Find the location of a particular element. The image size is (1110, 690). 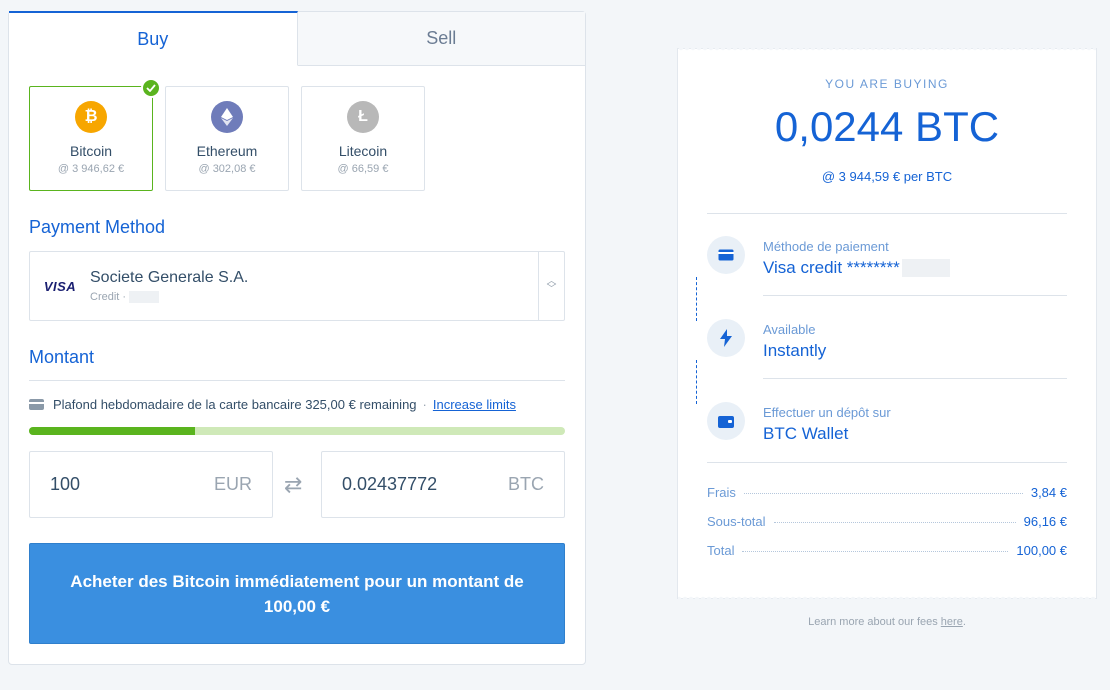

card-type: Credit · is located at coordinates (108, 297).